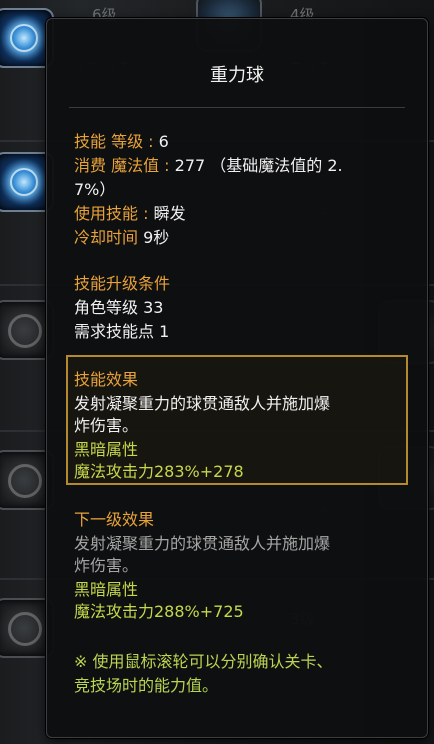 This screenshot has height=744, width=434. Describe the element at coordinates (106, 589) in the screenshot. I see `next-element-attribute: 黑暗属性` at that location.